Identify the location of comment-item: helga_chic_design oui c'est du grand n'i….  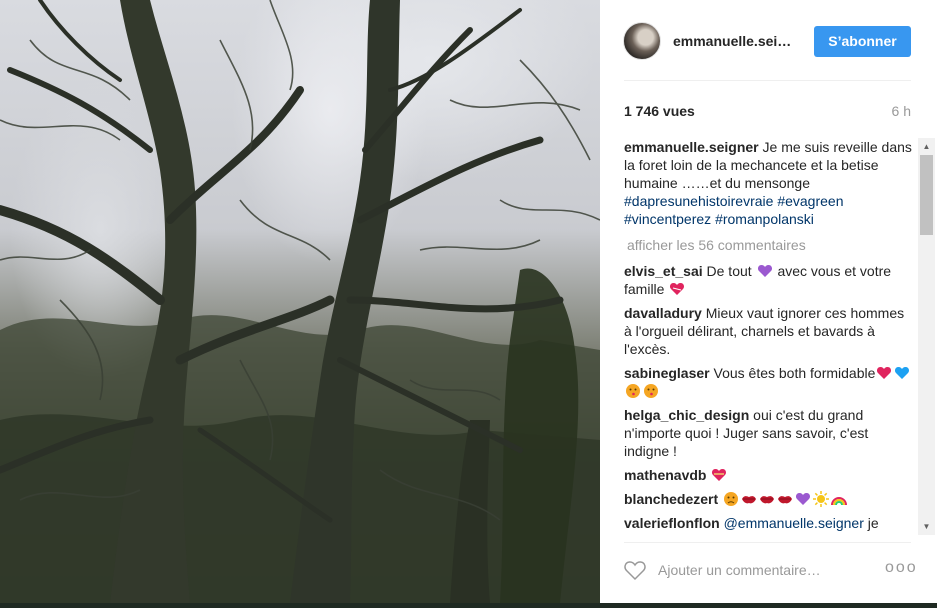
(769, 433).